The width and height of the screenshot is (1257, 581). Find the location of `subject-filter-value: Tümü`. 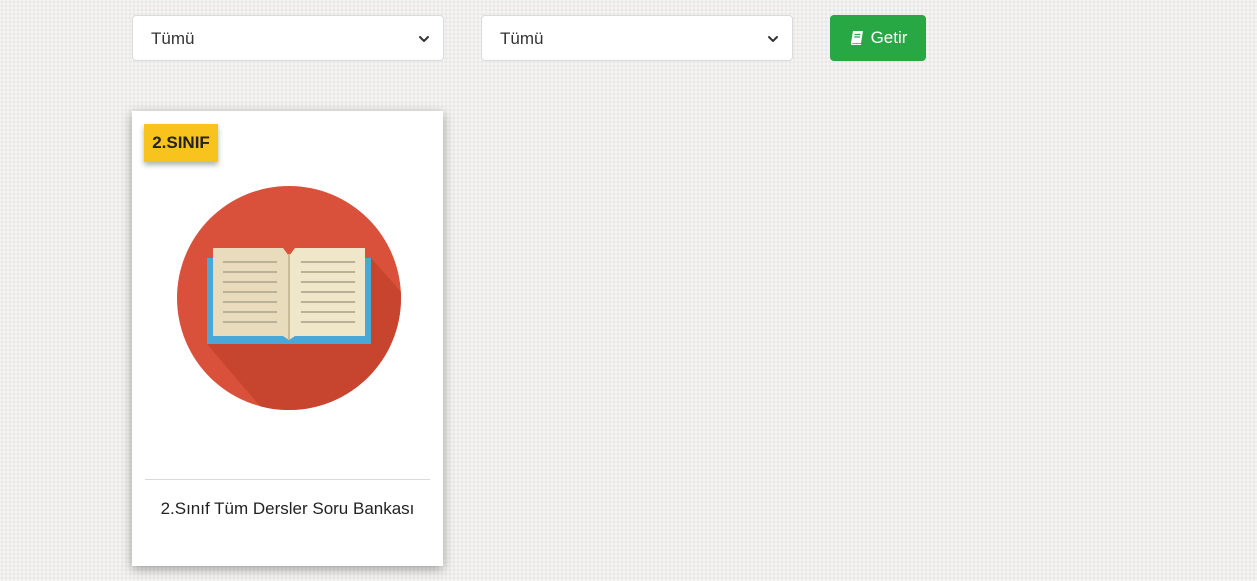

subject-filter-value: Tümü is located at coordinates (522, 38).